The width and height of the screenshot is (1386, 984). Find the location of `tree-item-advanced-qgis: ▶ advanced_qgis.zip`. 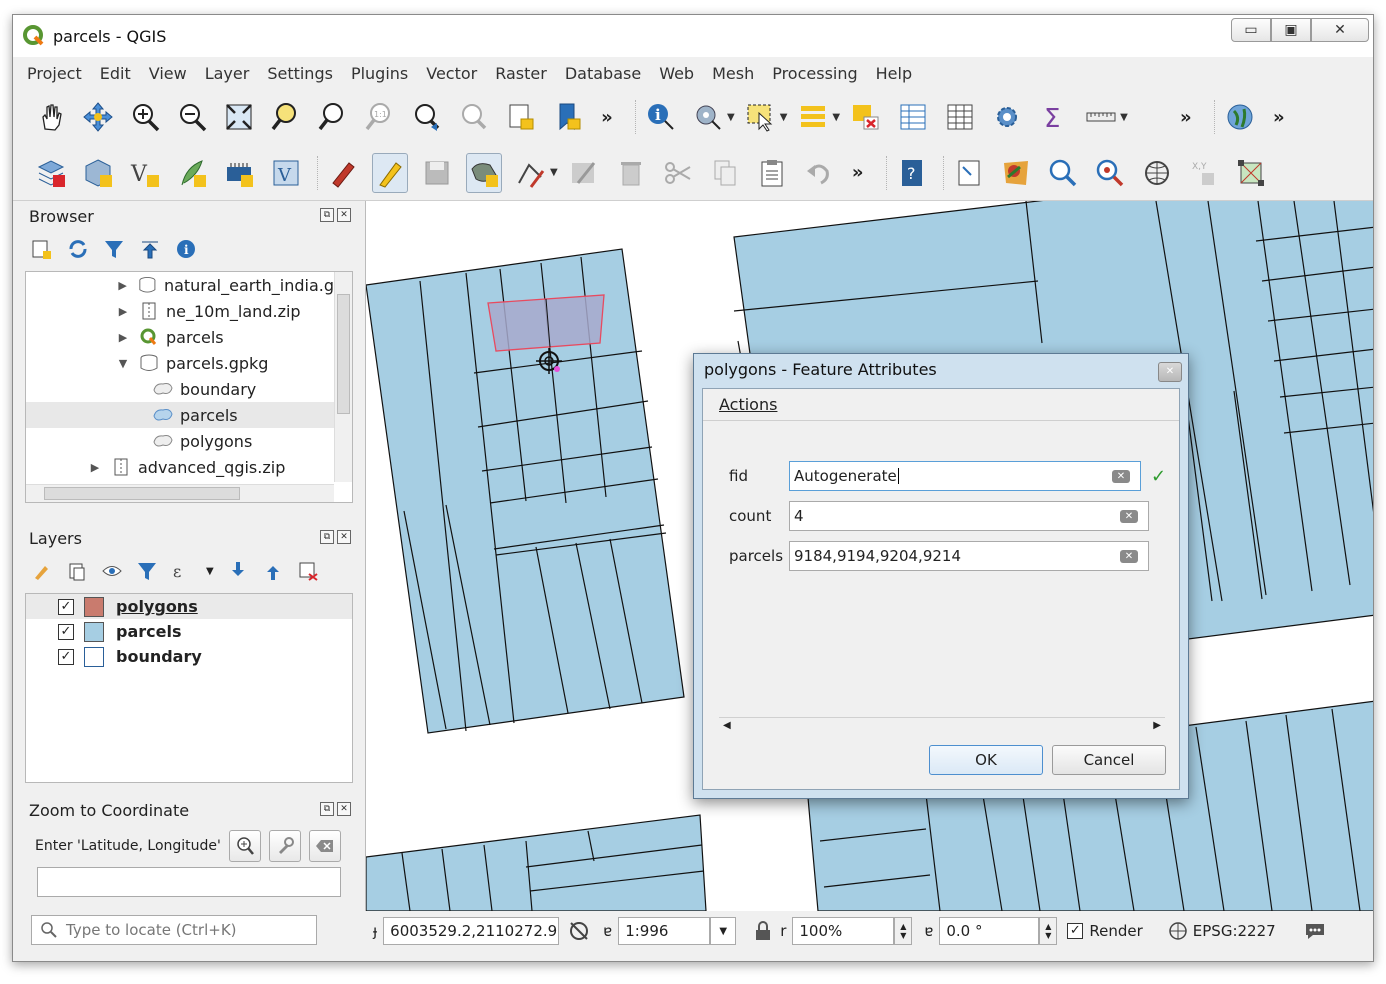

tree-item-advanced-qgis: ▶ advanced_qgis.zip is located at coordinates (180, 467).